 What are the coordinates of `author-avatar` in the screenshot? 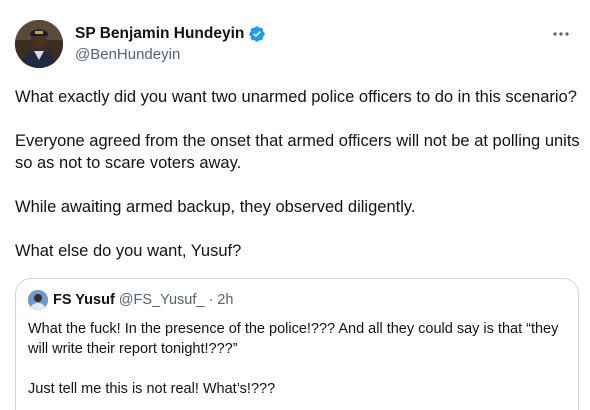 It's located at (39, 44).